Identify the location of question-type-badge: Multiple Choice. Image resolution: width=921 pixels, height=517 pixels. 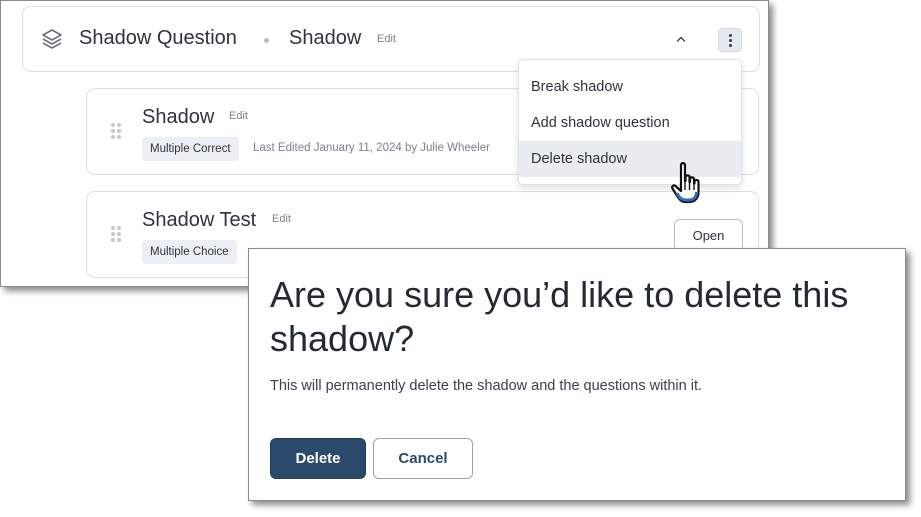
(189, 252).